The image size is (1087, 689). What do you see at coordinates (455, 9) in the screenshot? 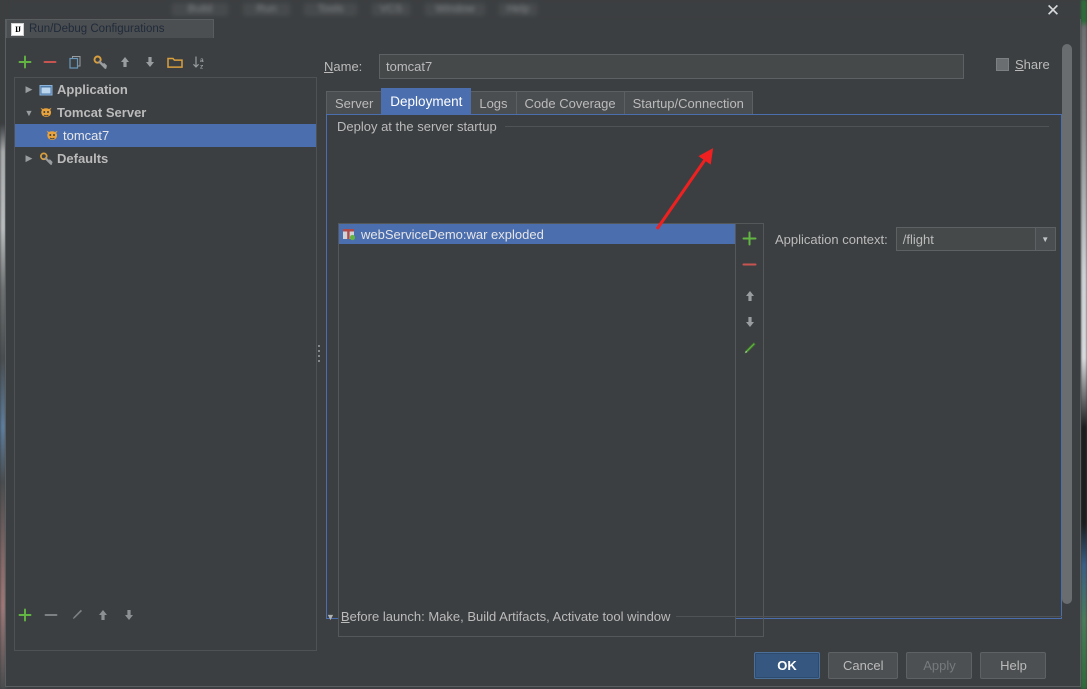
I see `ide-menu-item: Window` at bounding box center [455, 9].